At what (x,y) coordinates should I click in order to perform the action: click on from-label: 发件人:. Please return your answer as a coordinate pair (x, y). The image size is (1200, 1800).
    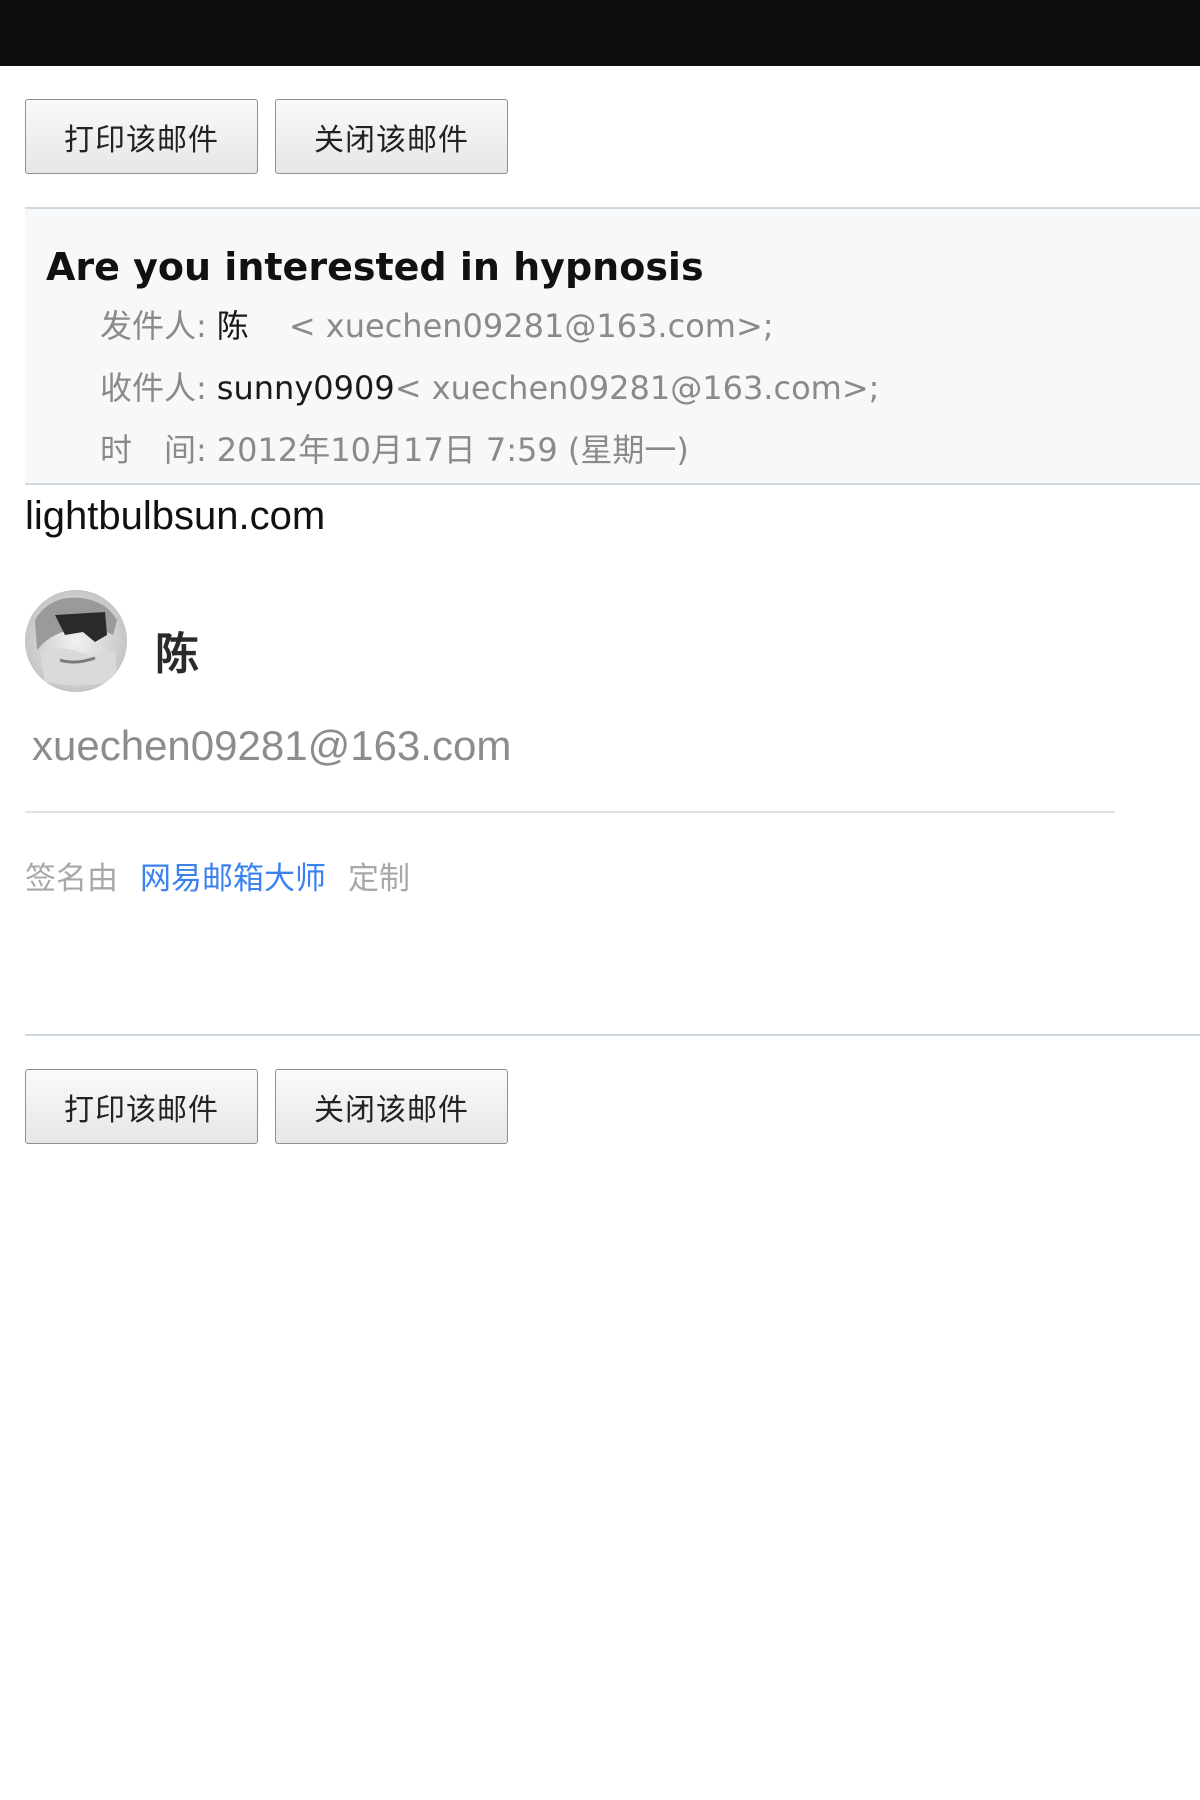
    Looking at the image, I should click on (153, 326).